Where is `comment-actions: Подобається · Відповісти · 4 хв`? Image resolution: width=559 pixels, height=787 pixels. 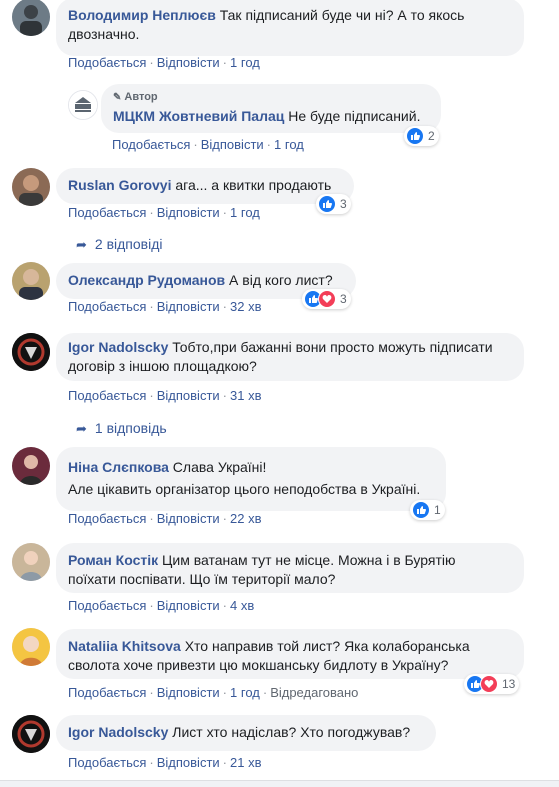
comment-actions: Подобається · Відповісти · 4 хв is located at coordinates (161, 605).